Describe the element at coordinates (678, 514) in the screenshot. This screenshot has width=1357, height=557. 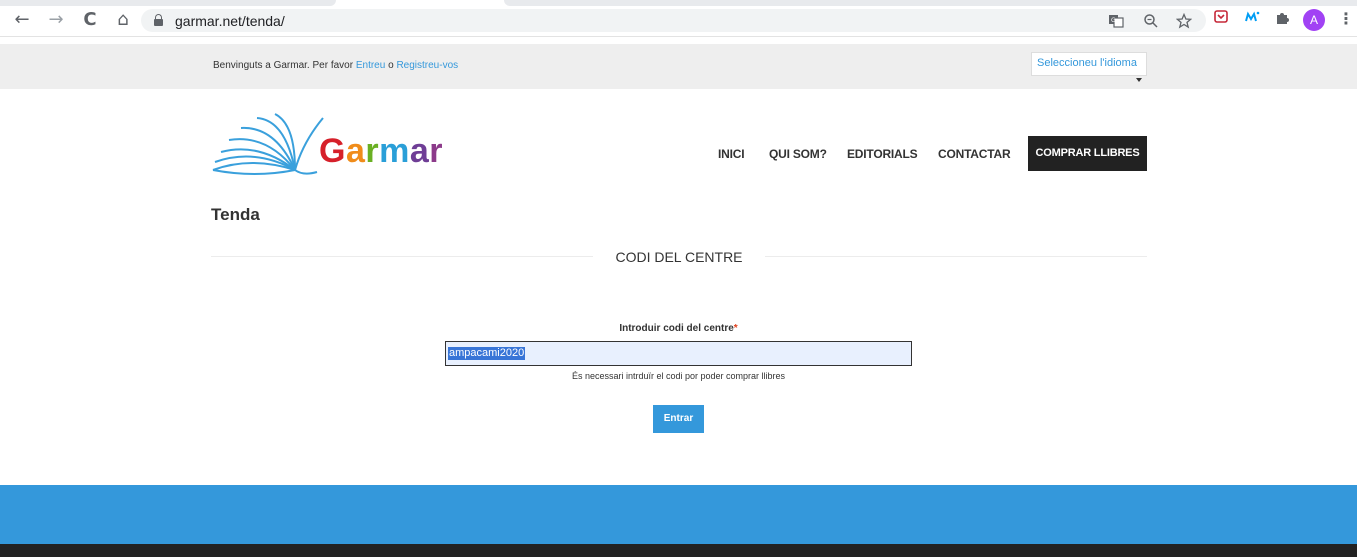
I see `footer` at that location.